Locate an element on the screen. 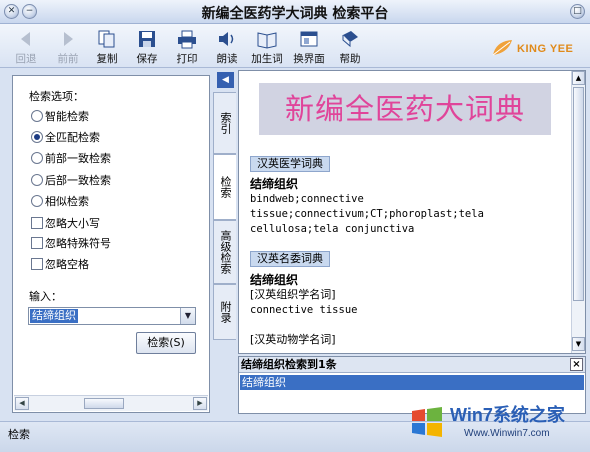 The image size is (590, 452). check-label: 忽略空格 is located at coordinates (67, 264).